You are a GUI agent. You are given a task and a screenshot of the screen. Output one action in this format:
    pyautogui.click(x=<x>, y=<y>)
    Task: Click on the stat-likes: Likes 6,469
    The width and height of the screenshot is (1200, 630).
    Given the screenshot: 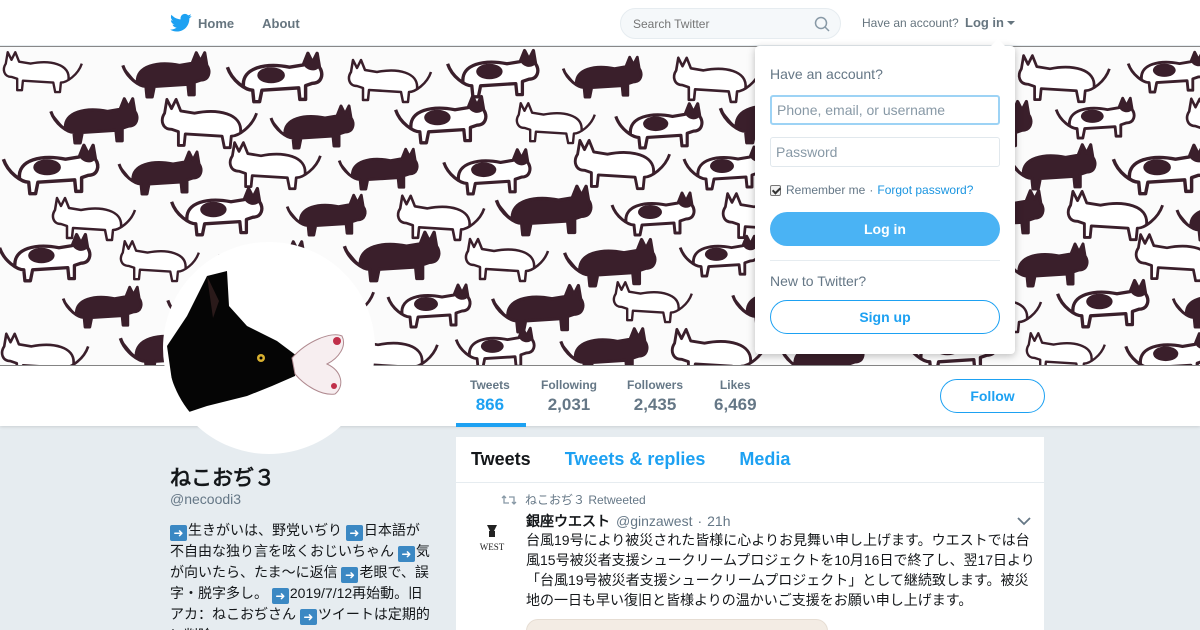 What is the action you would take?
    pyautogui.click(x=735, y=396)
    